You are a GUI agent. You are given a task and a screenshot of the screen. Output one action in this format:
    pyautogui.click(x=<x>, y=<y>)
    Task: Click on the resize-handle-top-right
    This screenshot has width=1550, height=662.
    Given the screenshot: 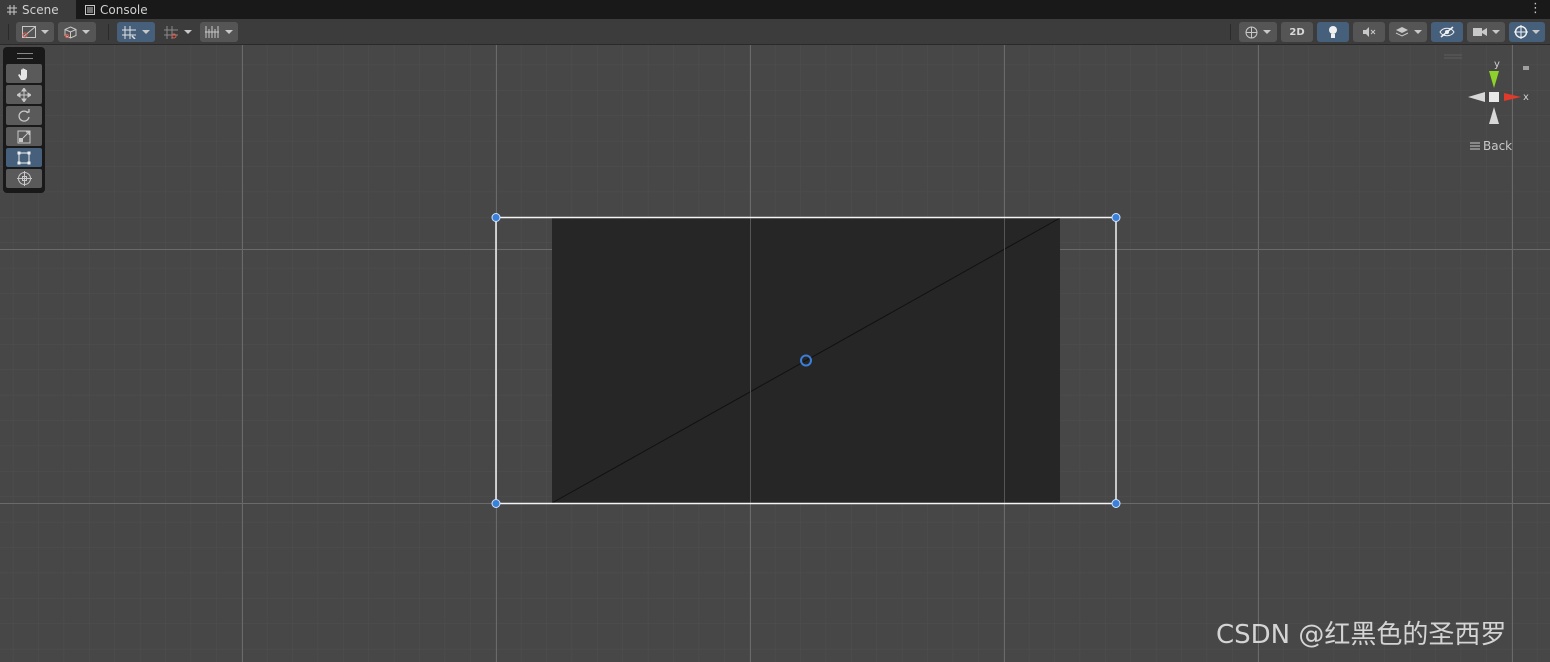 What is the action you would take?
    pyautogui.click(x=1116, y=217)
    